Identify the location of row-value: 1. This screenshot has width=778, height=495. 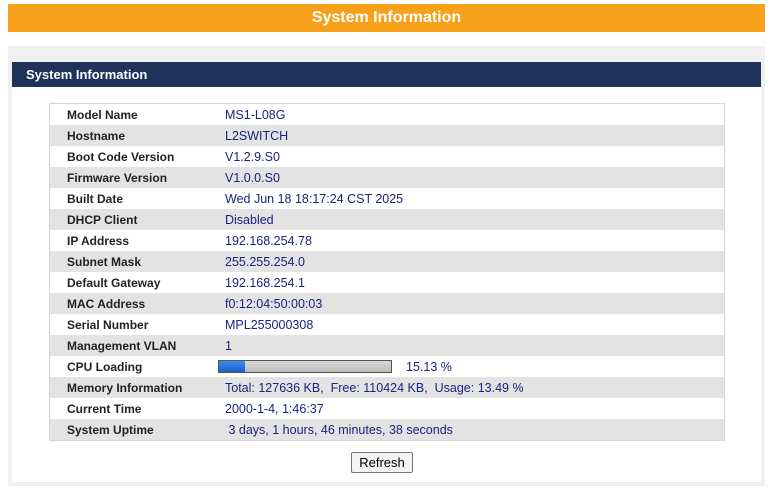
(228, 345).